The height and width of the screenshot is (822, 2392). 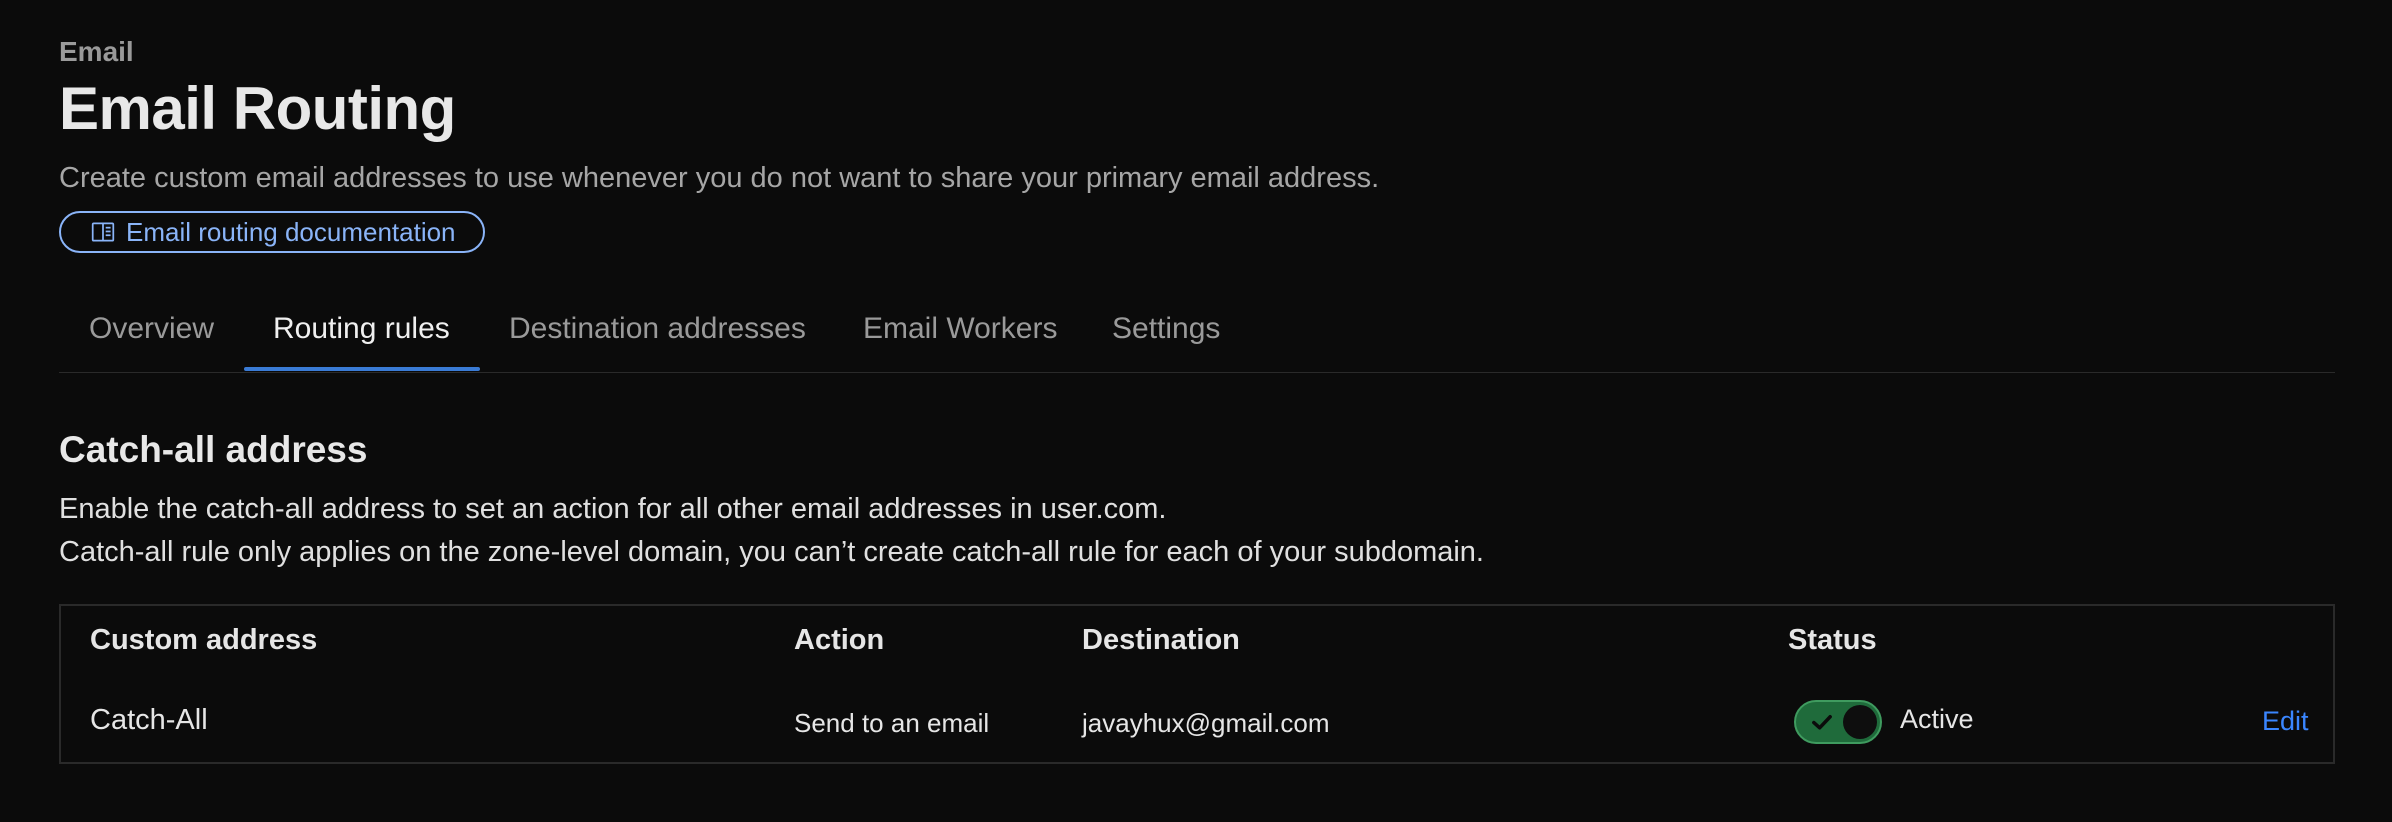 I want to click on status-label: Active, so click(x=1937, y=719).